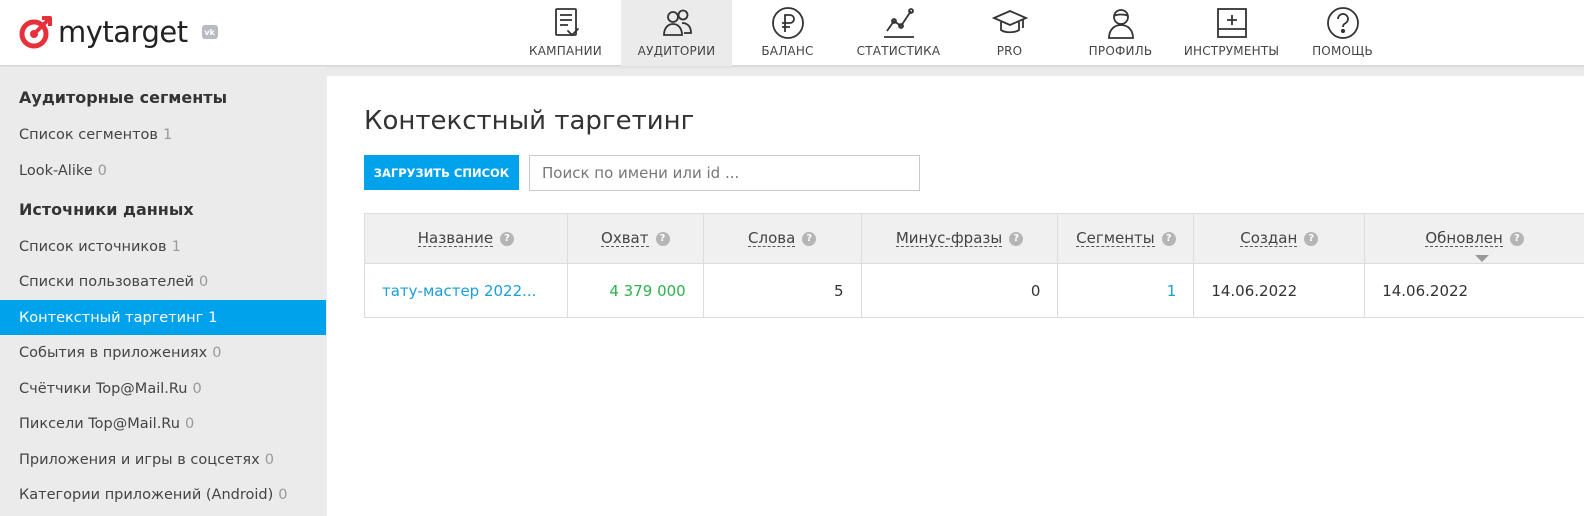 The height and width of the screenshot is (516, 1584). What do you see at coordinates (782, 291) in the screenshot?
I see `cell-words: 5` at bounding box center [782, 291].